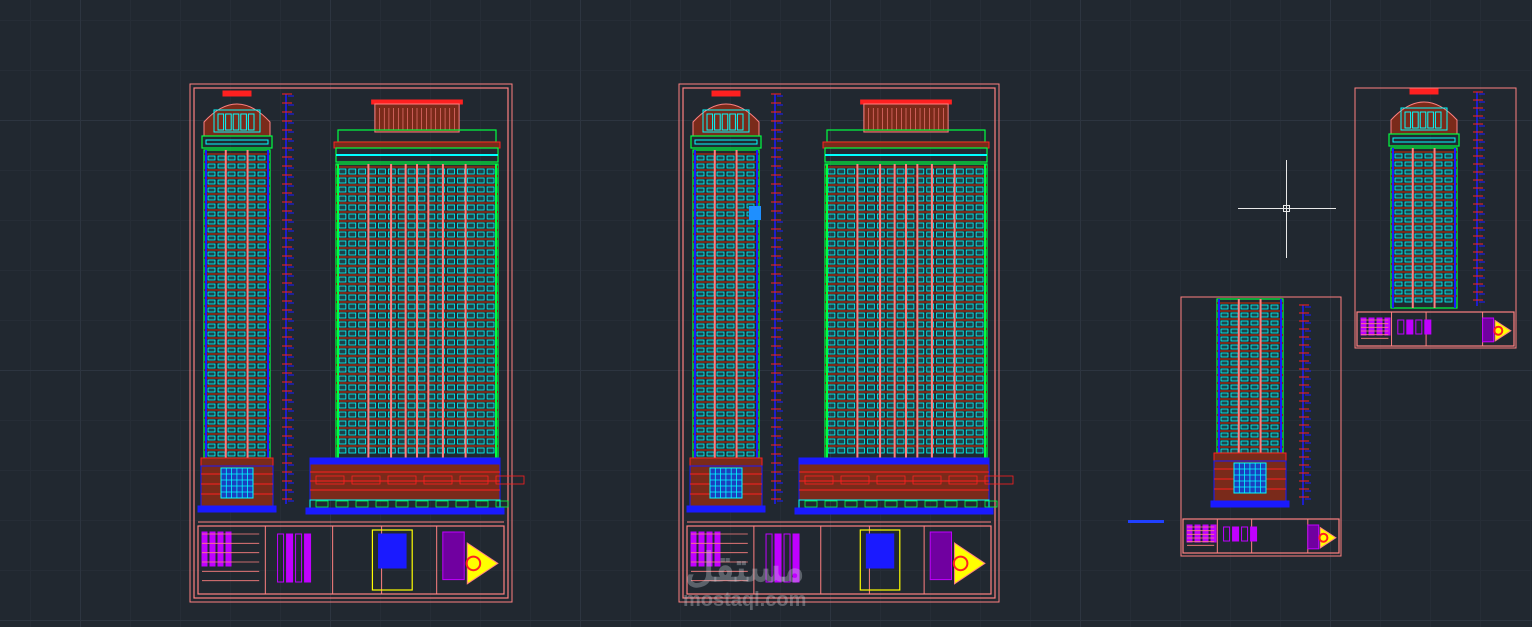 The image size is (1532, 627). Describe the element at coordinates (745, 600) in the screenshot. I see `watermark-domain: mostaql.com` at that location.